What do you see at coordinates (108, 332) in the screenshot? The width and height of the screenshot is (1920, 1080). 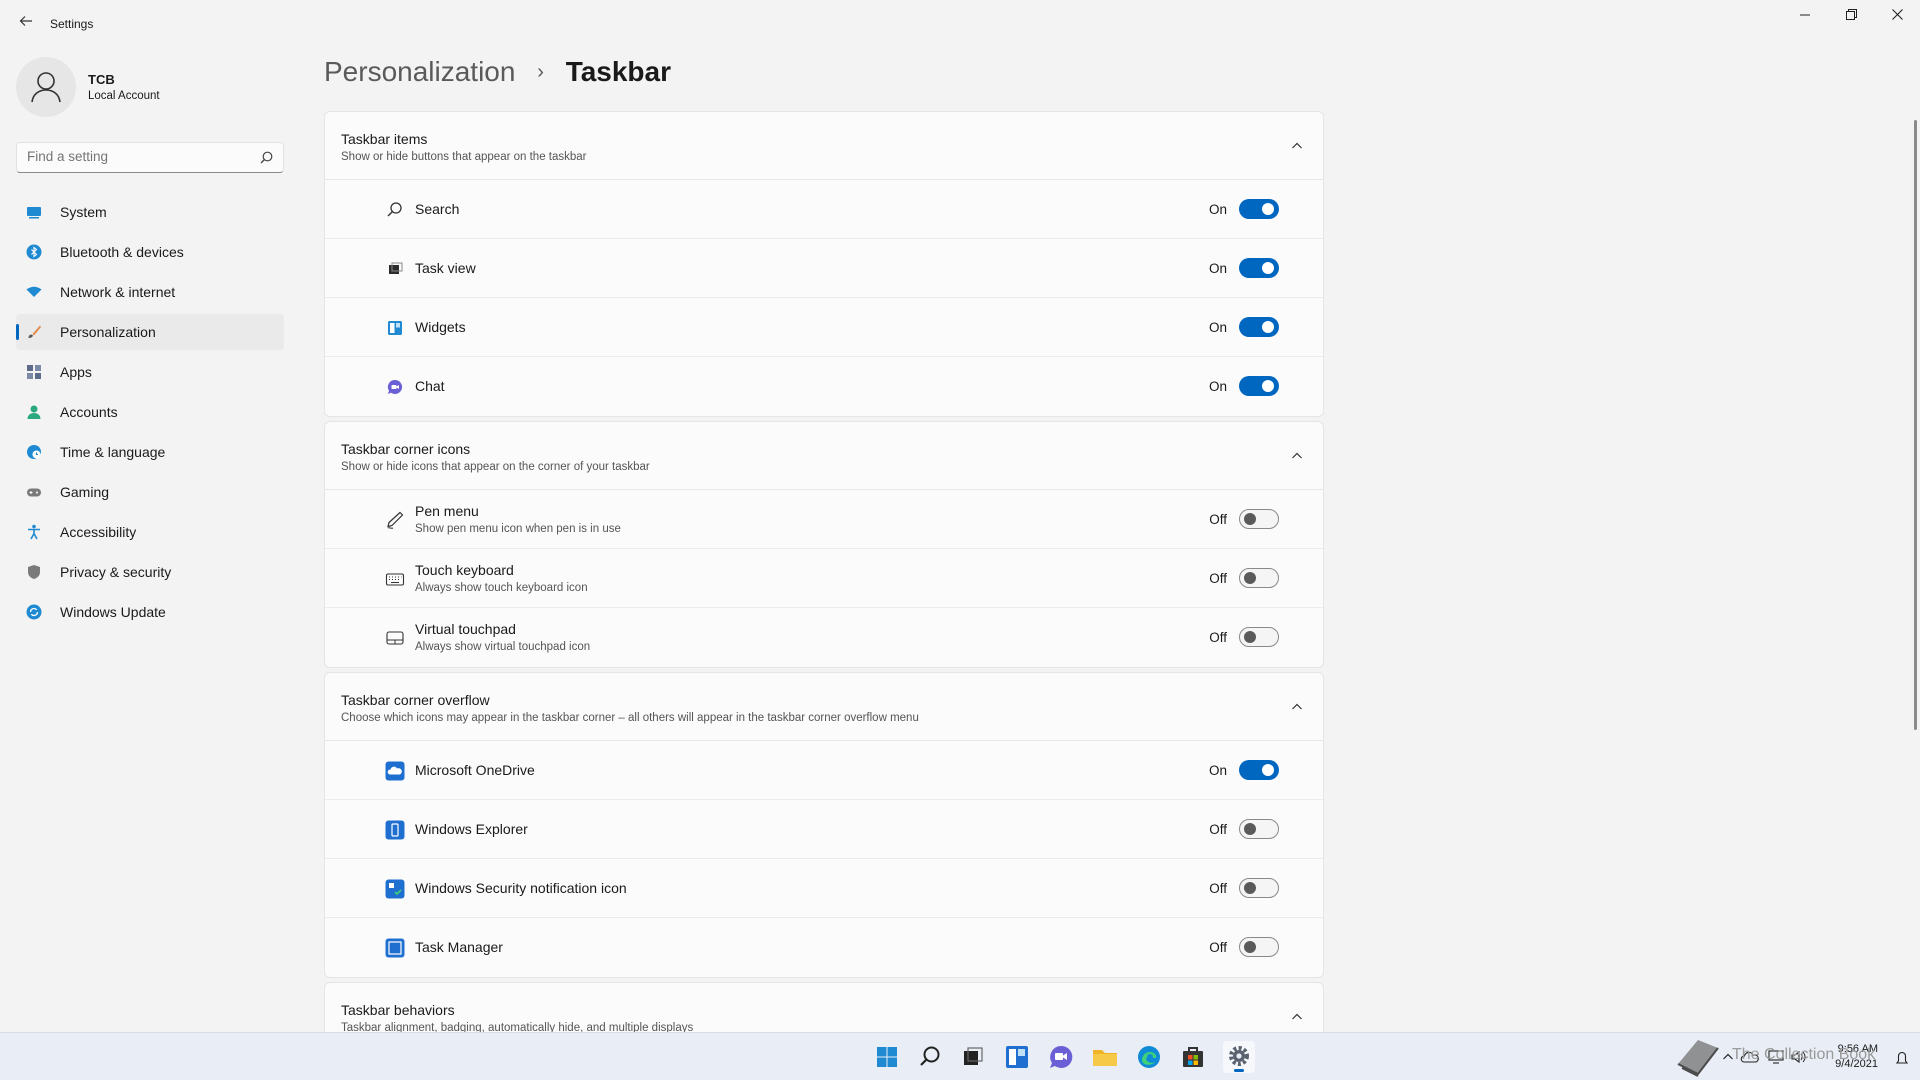 I see `sidebar-item-label: Personalization` at bounding box center [108, 332].